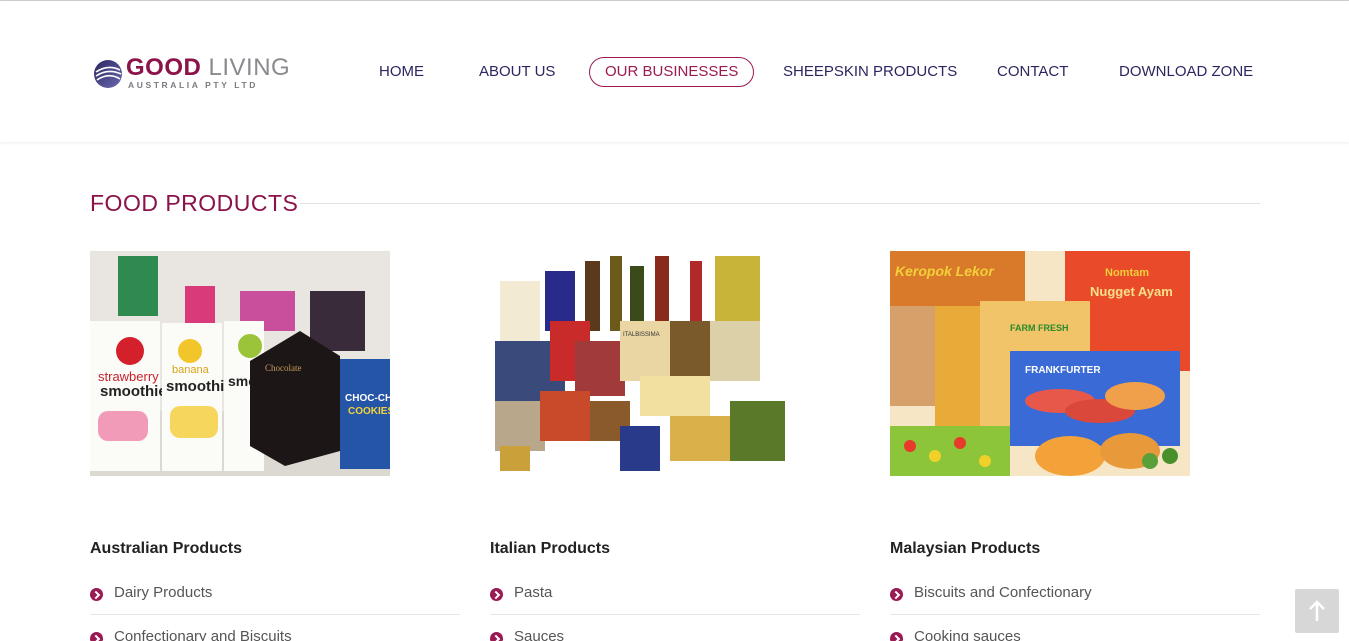  I want to click on svg-text: Keropok Lekor, so click(945, 271).